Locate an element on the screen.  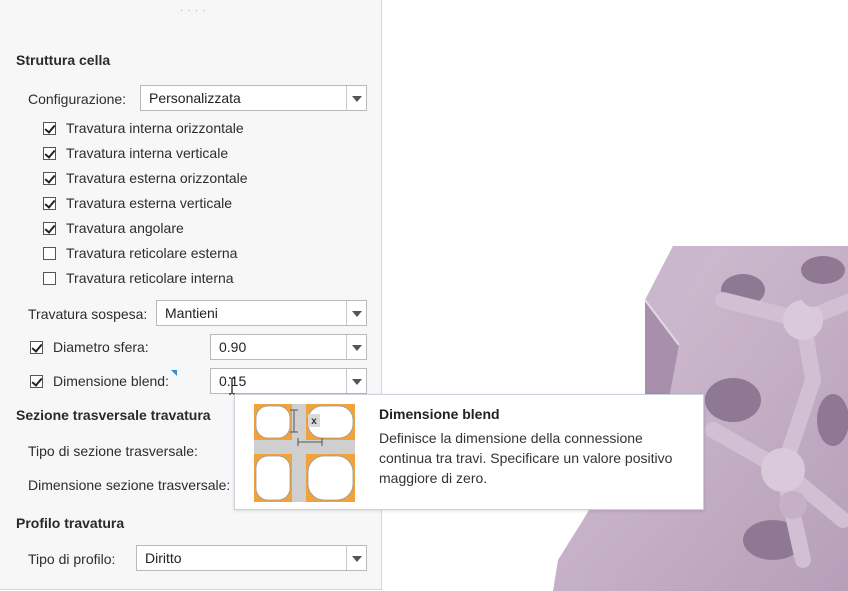
blend-size-option: Dimensione blend: is located at coordinates (99, 381).